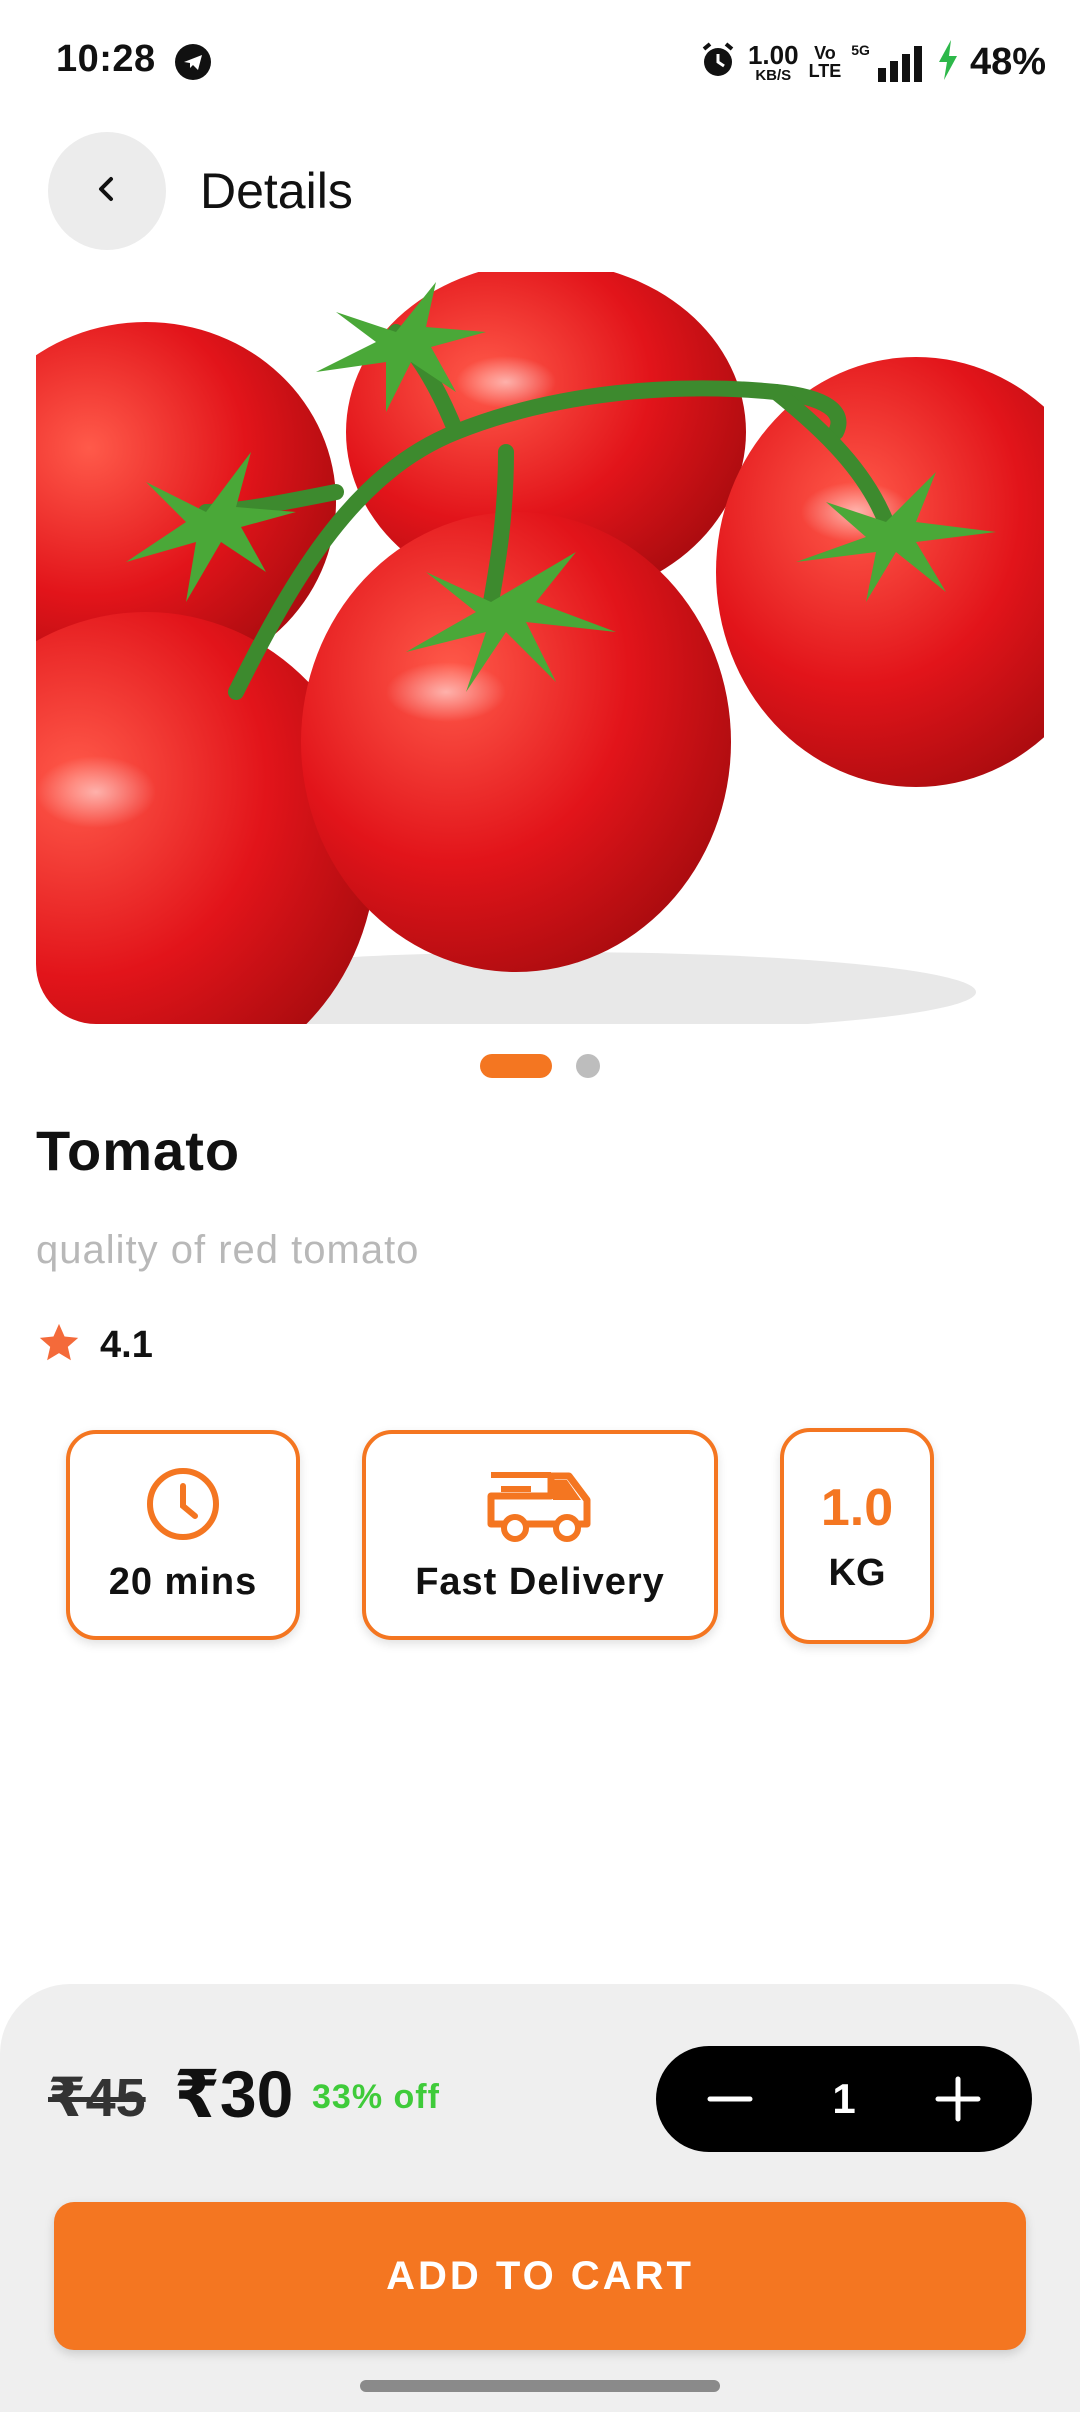 The height and width of the screenshot is (2412, 1080). Describe the element at coordinates (888, 62) in the screenshot. I see `signal-icon: 5G` at that location.